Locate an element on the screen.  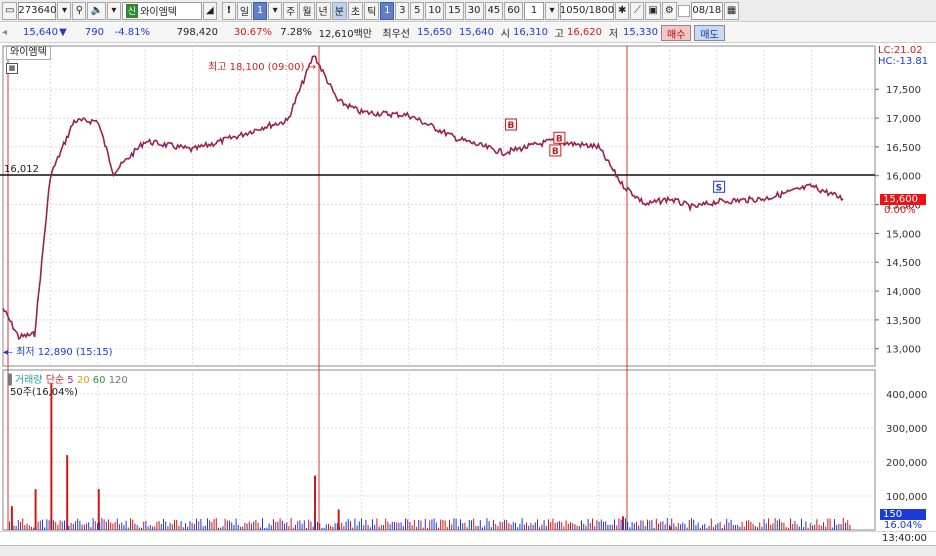
volume-tick-label: 100,000 is located at coordinates (906, 497).